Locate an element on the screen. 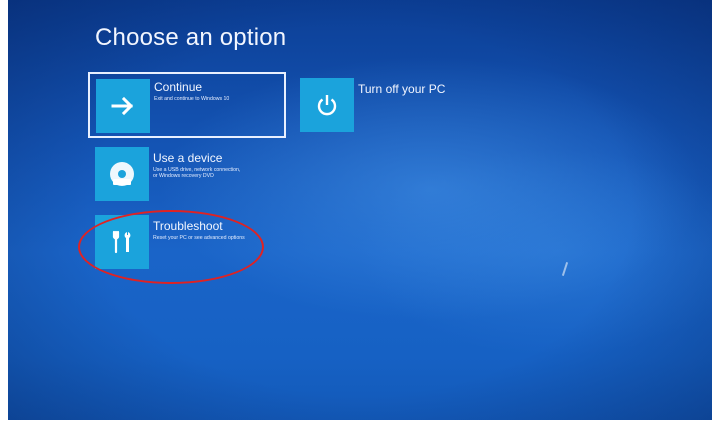  troubleshoot-description: Reset your PC or see advanced options is located at coordinates (199, 238).